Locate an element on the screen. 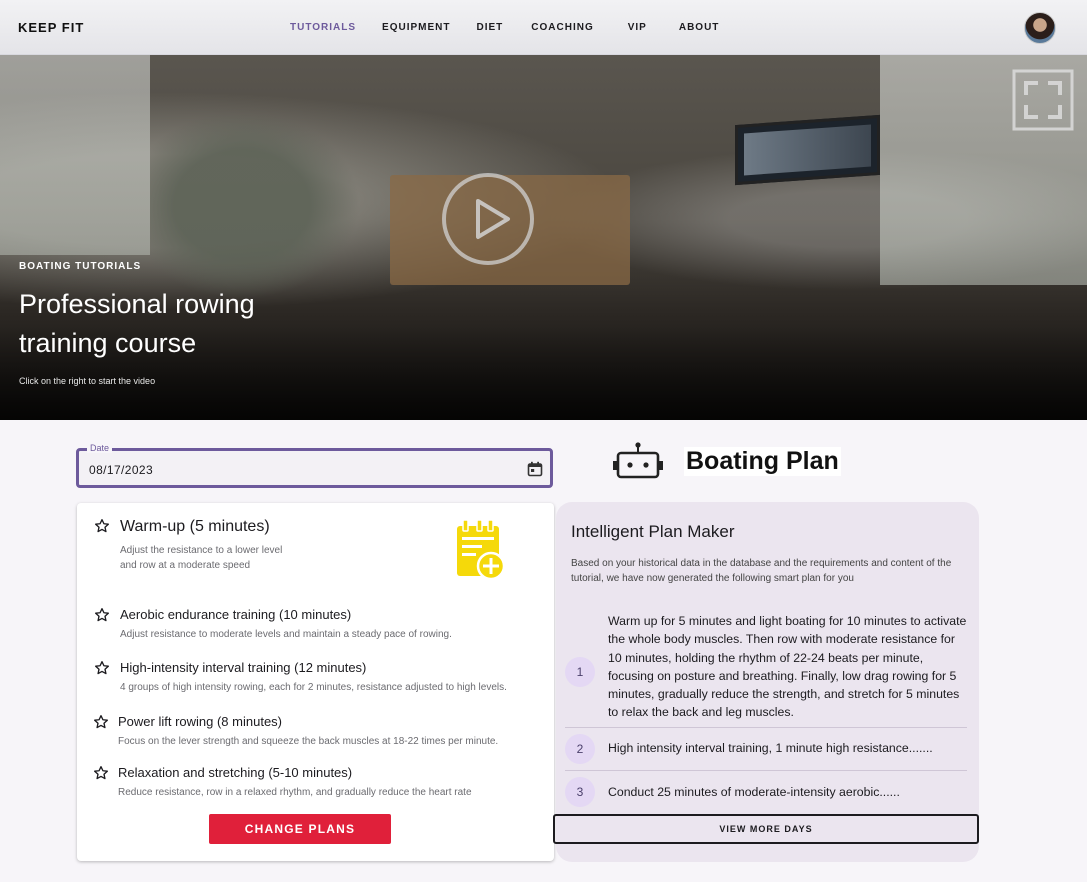  nav-diet: DIET is located at coordinates (490, 27).